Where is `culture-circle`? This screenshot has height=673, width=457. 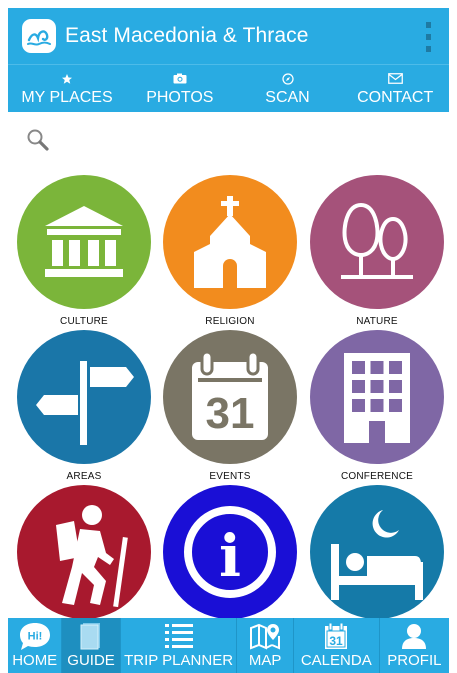 culture-circle is located at coordinates (84, 242).